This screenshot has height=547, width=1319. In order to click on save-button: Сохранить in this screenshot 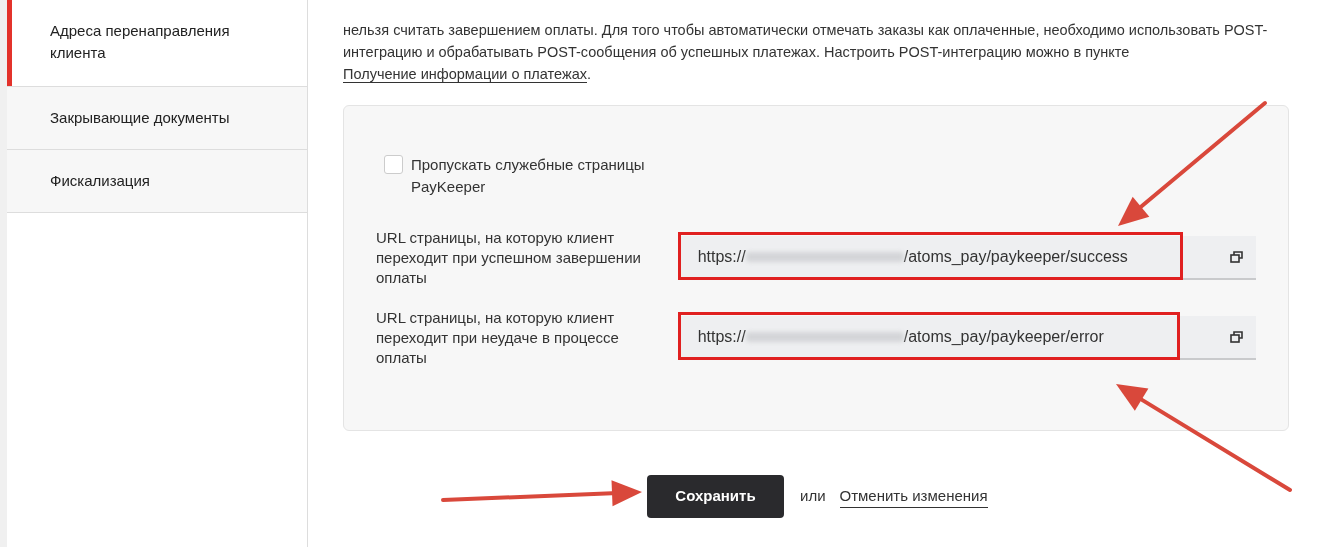, I will do `click(715, 496)`.